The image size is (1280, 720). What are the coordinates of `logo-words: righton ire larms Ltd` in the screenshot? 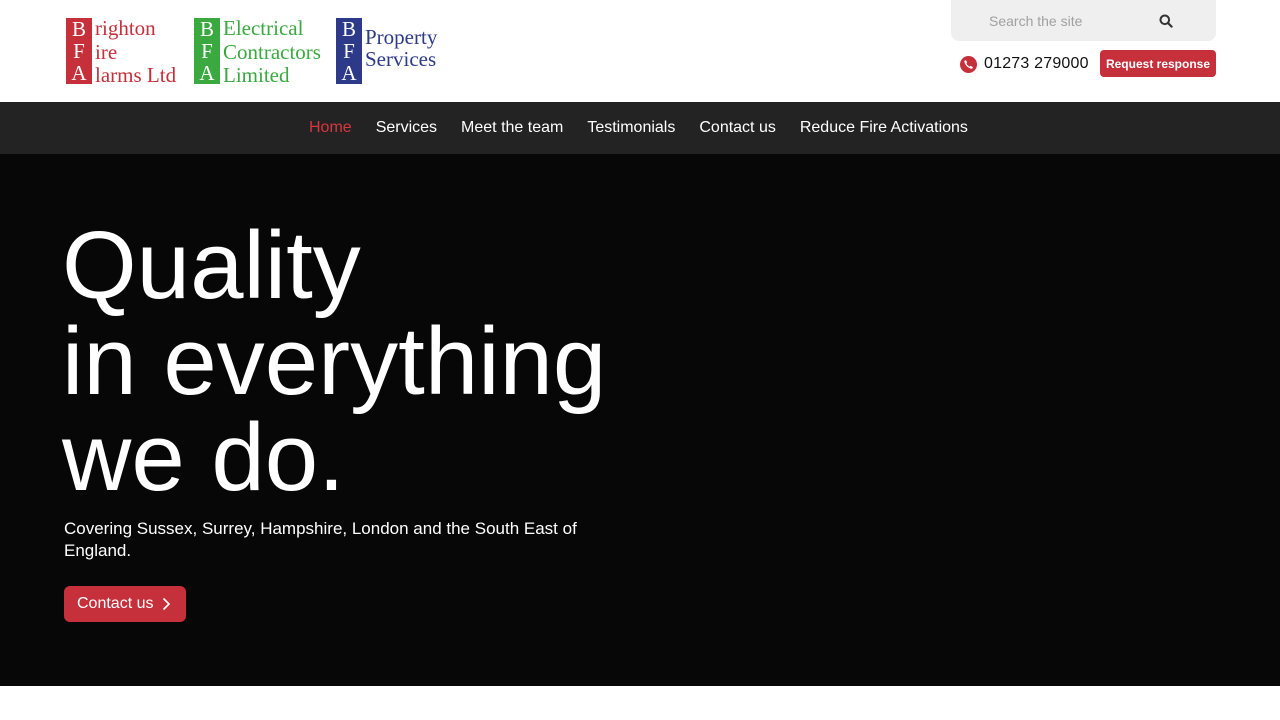 It's located at (135, 51).